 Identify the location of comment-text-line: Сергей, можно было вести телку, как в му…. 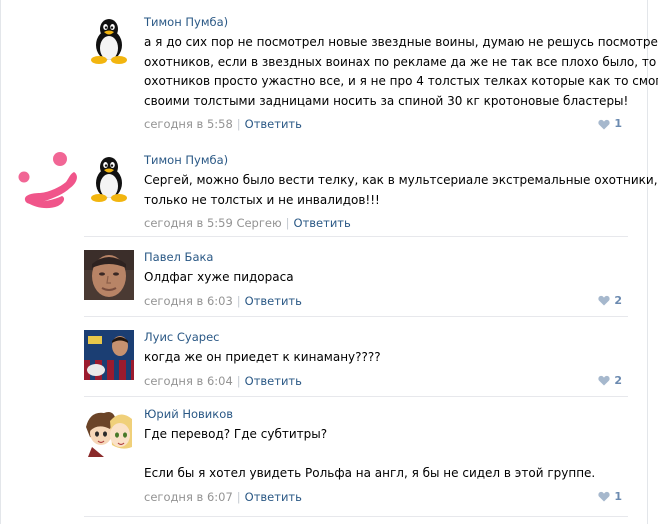
(401, 180).